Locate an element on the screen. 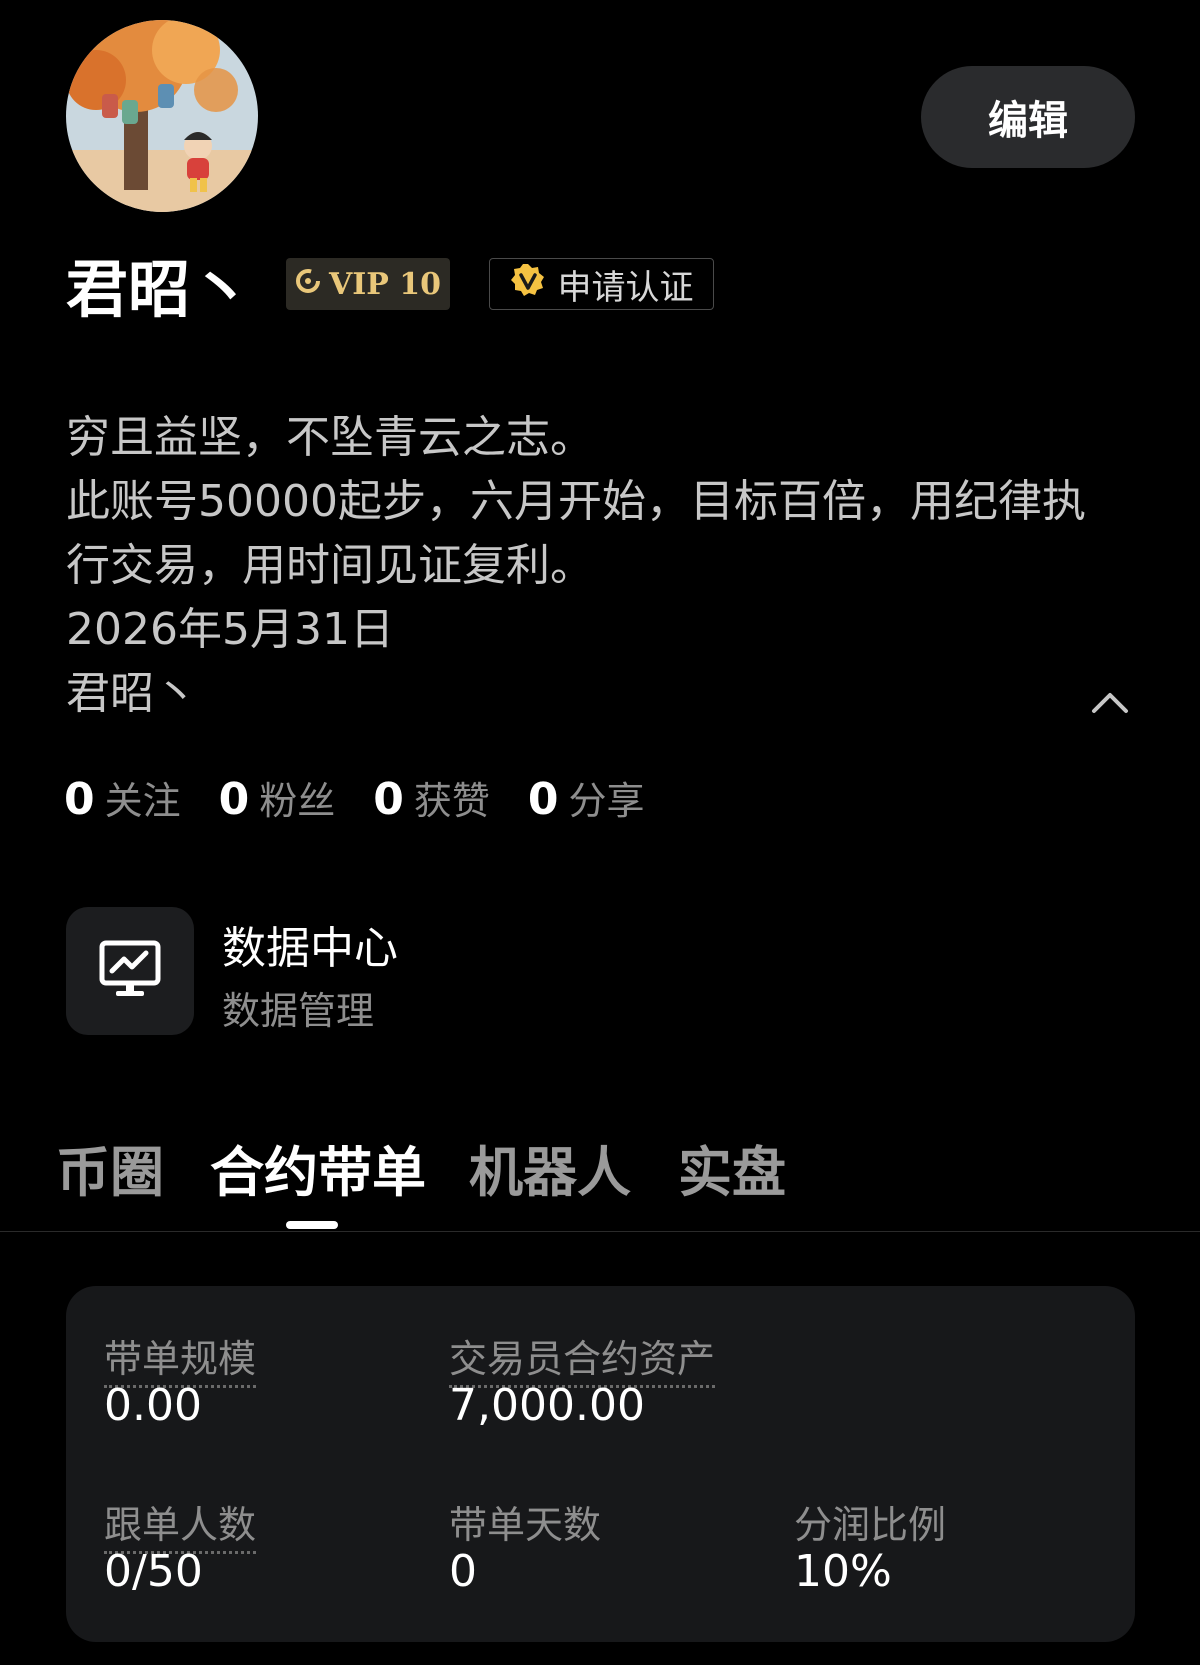 The height and width of the screenshot is (1665, 1200). bio-line: 君昭丶 is located at coordinates (132, 693).